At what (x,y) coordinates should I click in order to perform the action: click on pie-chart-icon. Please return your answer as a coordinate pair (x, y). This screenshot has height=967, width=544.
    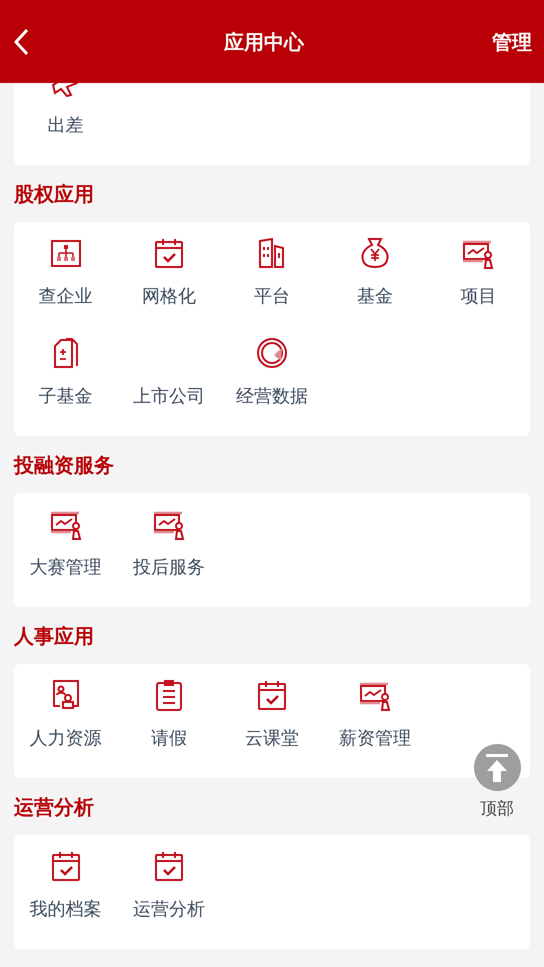
    Looking at the image, I should click on (271, 353).